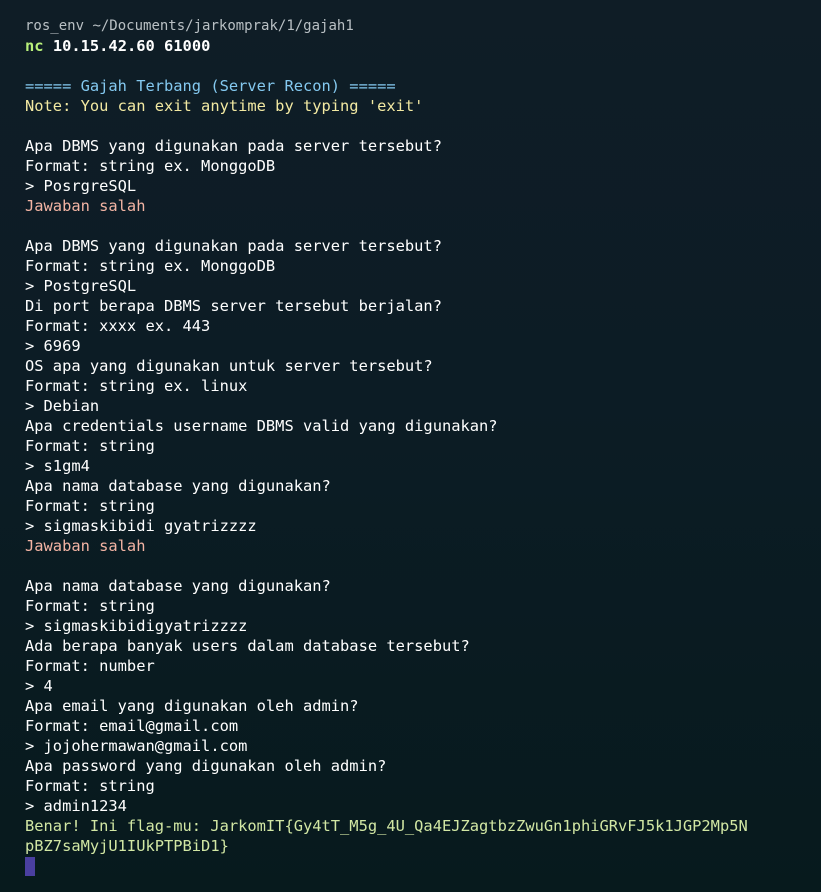 The image size is (821, 892). Describe the element at coordinates (118, 326) in the screenshot. I see `format-line: Format: xxxx ex. 443` at that location.